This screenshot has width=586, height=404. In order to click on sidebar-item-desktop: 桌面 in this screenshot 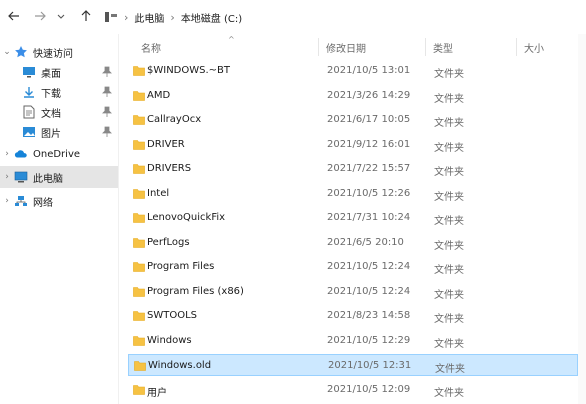, I will do `click(59, 72)`.